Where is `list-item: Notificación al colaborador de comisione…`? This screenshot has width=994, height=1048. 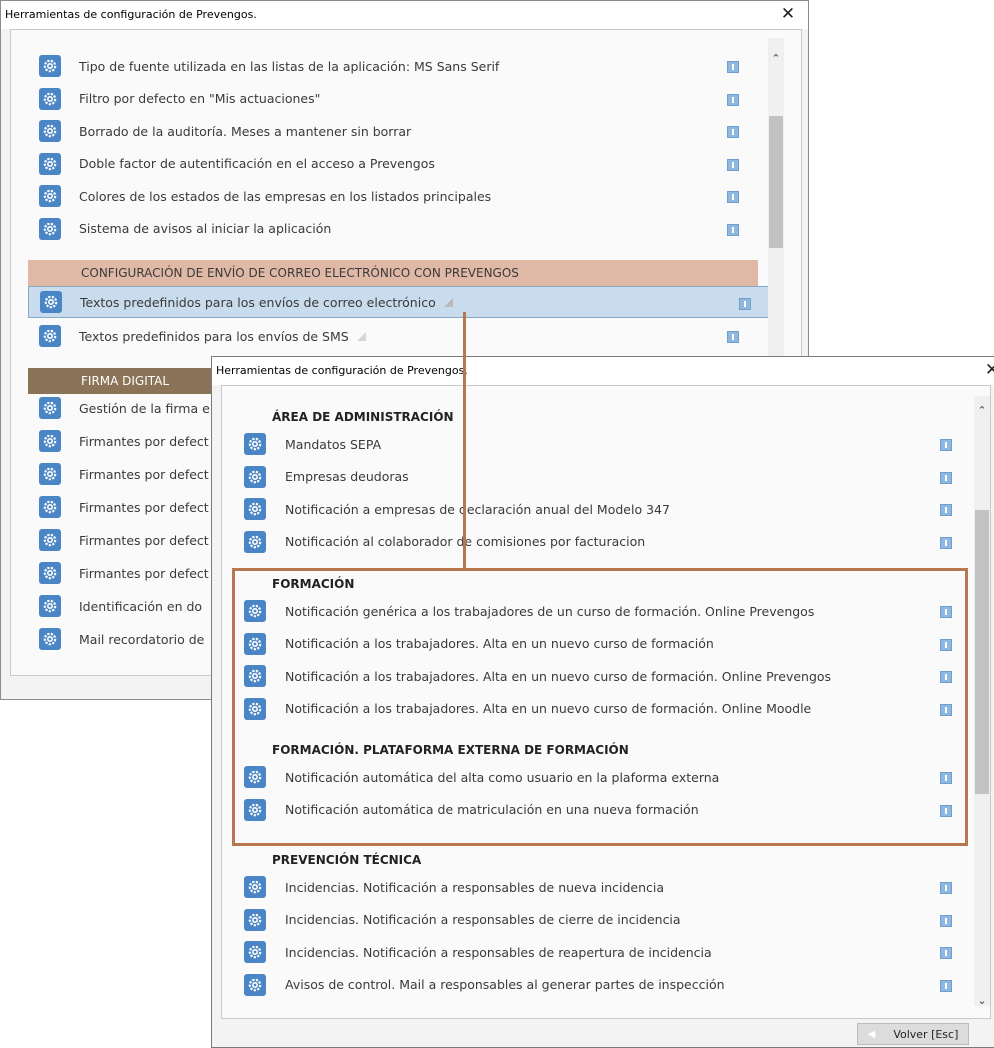 list-item: Notificación al colaborador de comisione… is located at coordinates (594, 542).